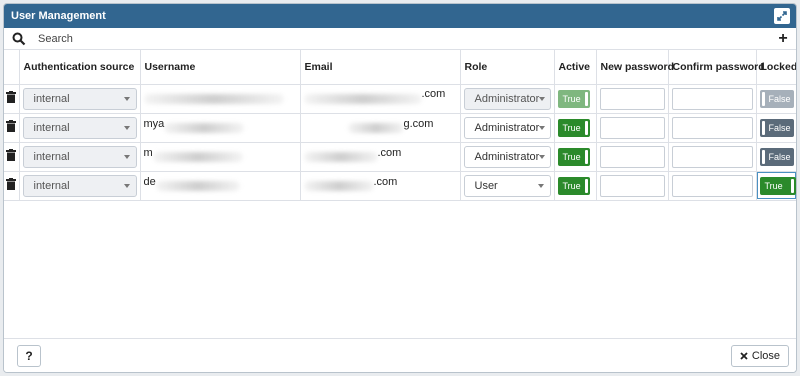  I want to click on email-suffix: g.com, so click(418, 123).